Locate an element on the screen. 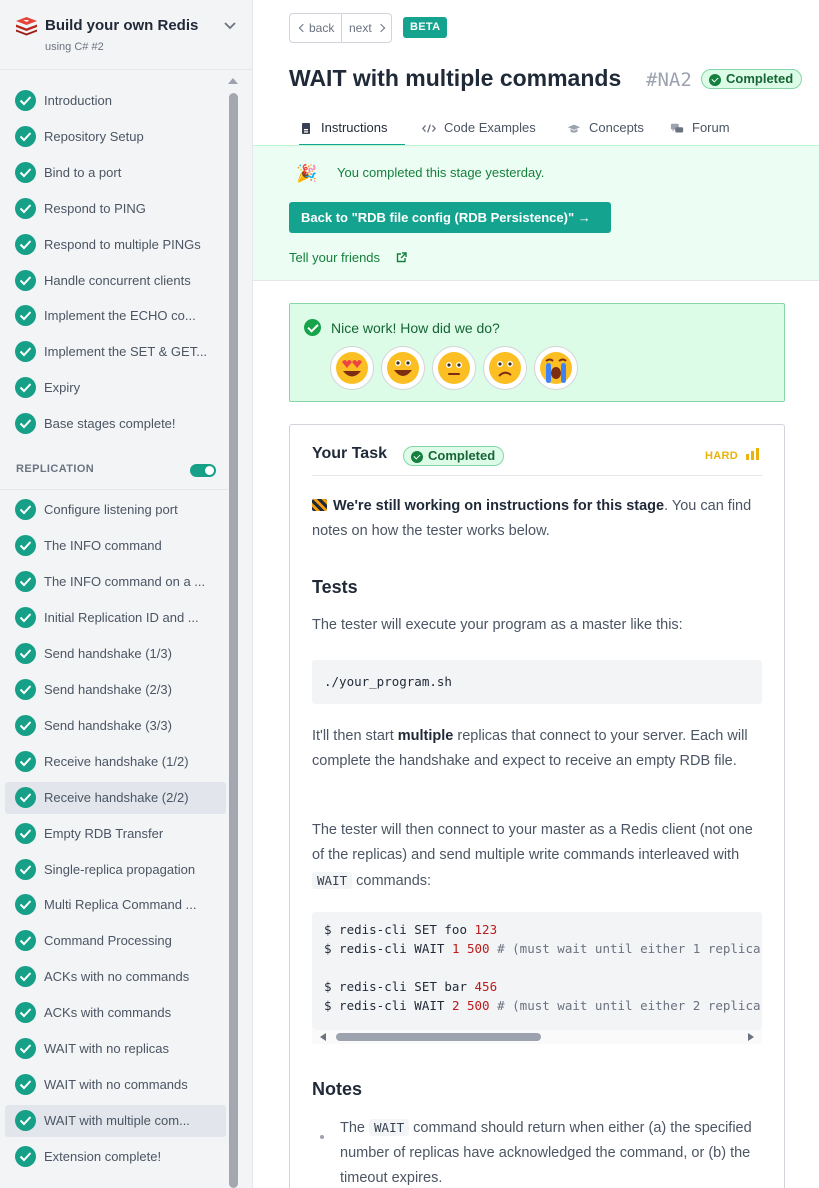 Image resolution: width=819 pixels, height=1188 pixels. course-header: Build your own Redis using C# #2 is located at coordinates (126, 35).